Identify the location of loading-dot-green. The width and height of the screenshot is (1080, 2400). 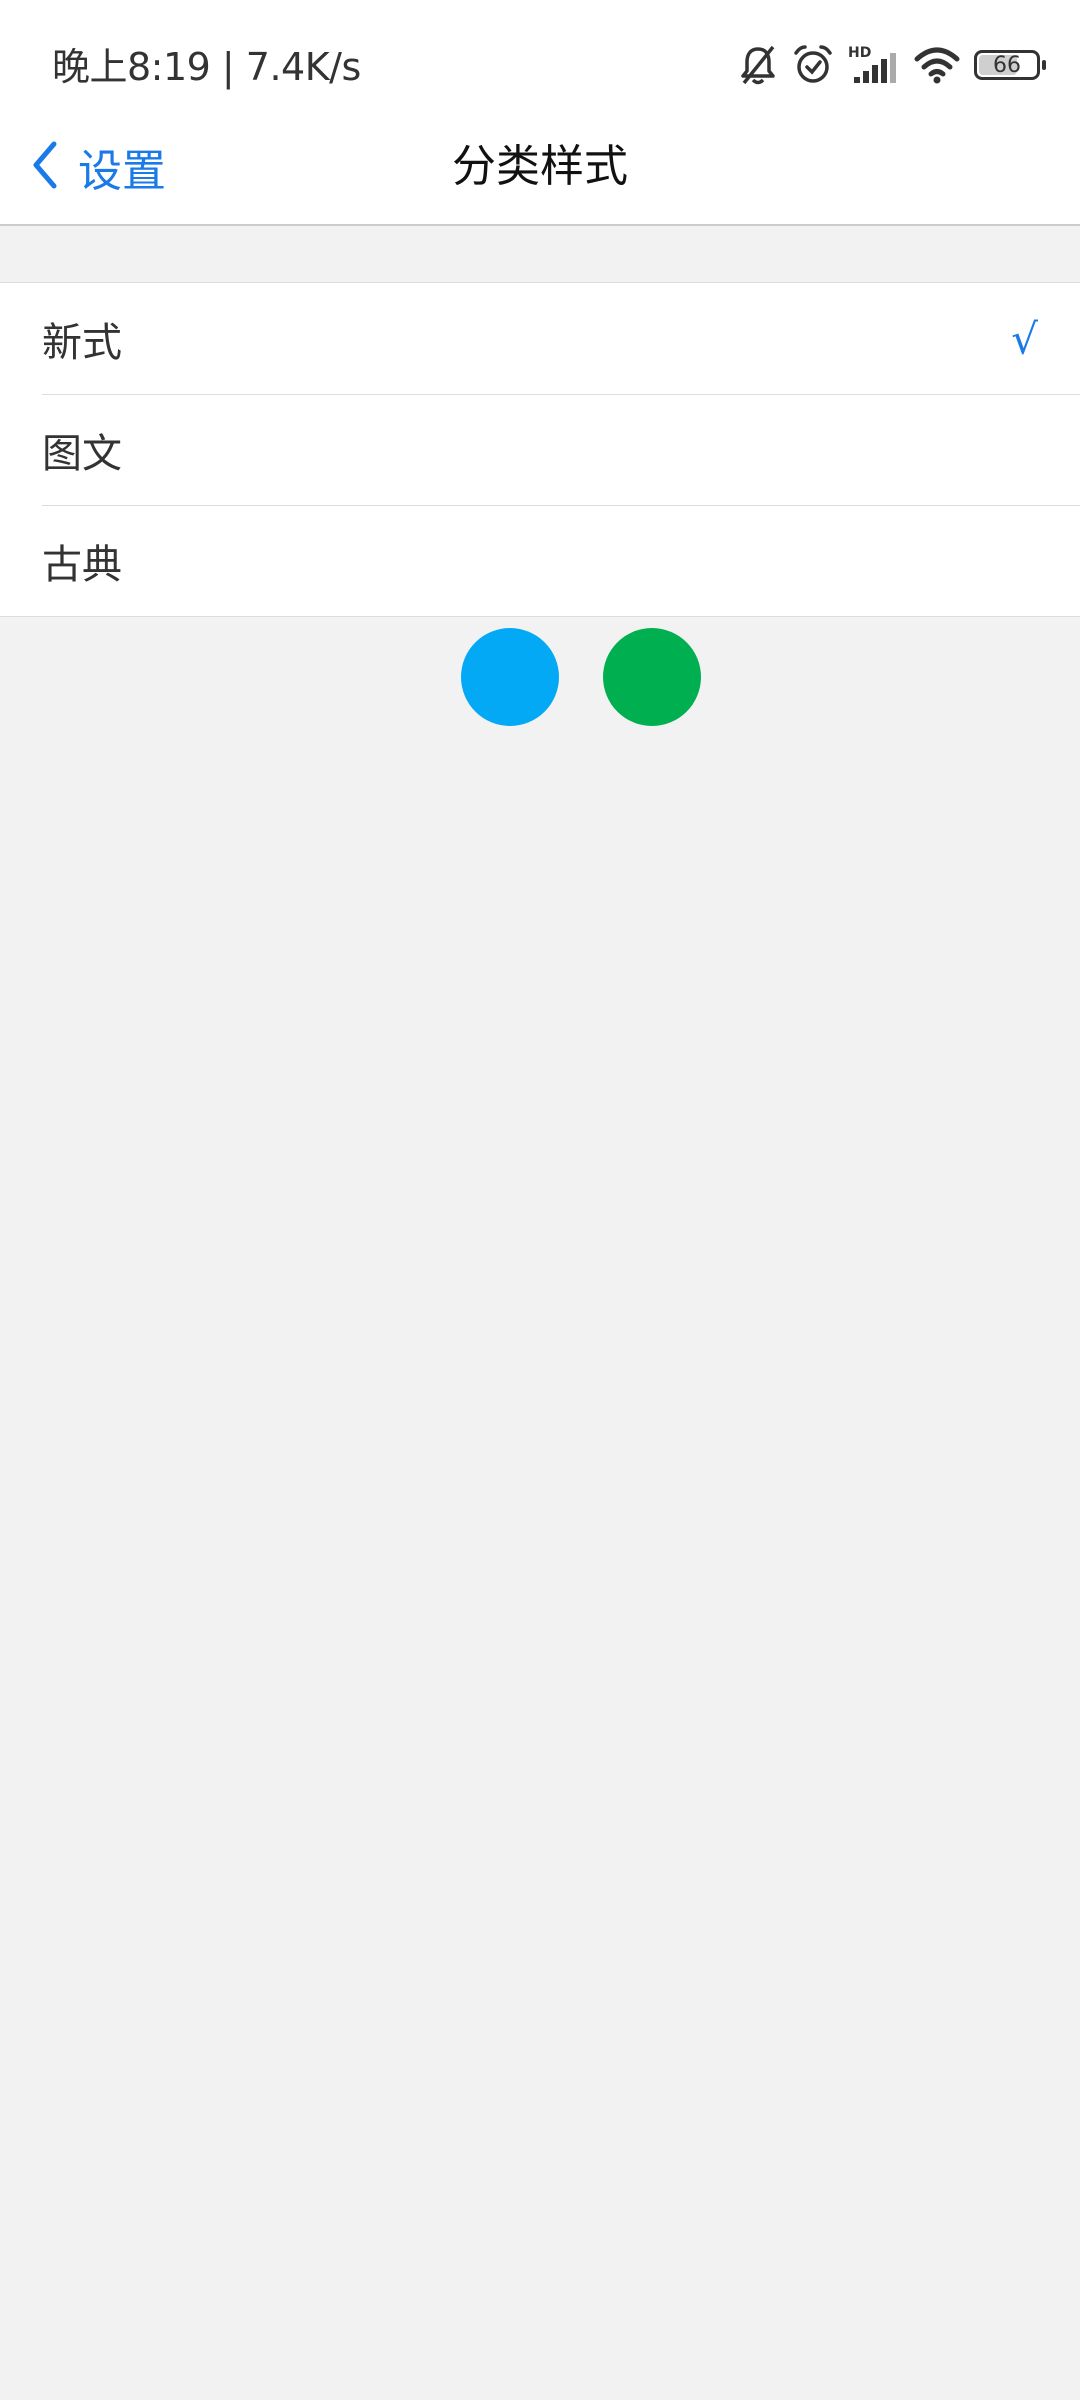
(652, 677).